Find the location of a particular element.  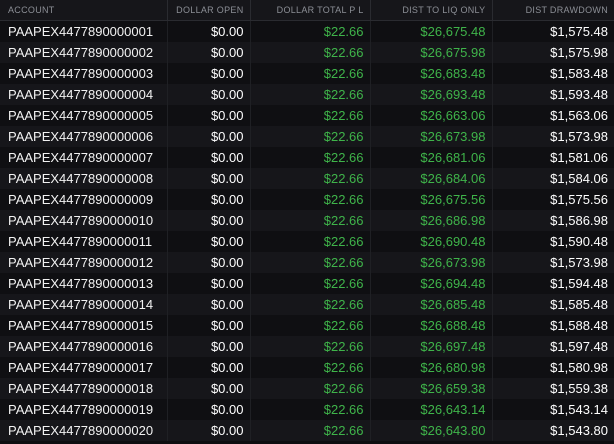

column-header-dist-to-liq-only: DIST TO LIQ ONLY is located at coordinates (431, 10).